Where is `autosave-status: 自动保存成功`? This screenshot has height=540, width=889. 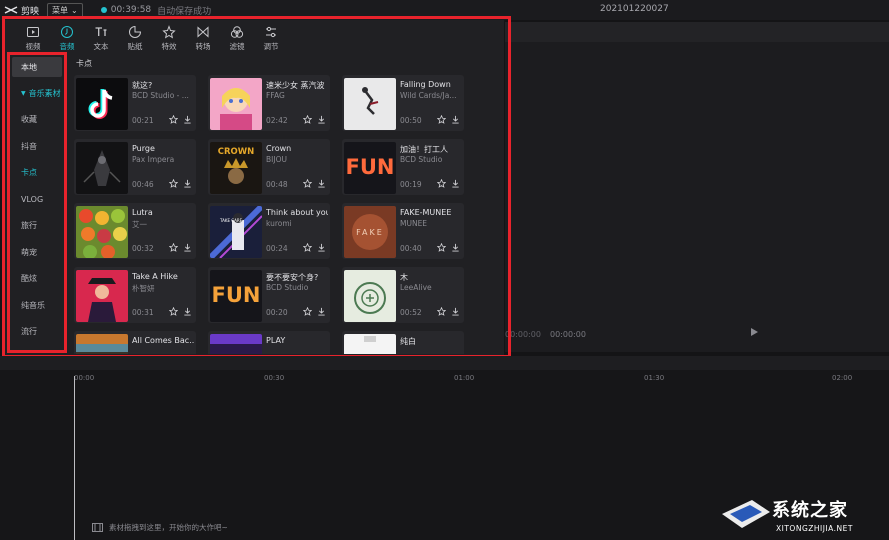
autosave-status: 自动保存成功 is located at coordinates (184, 11).